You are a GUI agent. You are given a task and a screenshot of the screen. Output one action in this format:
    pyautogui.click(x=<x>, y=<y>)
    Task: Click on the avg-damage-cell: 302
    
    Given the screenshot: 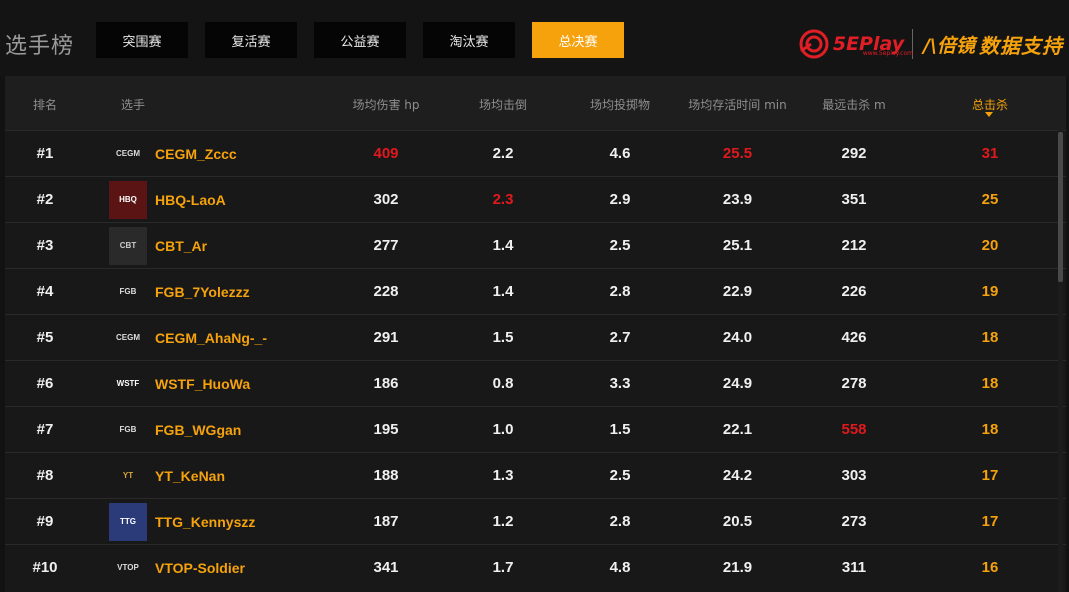 What is the action you would take?
    pyautogui.click(x=386, y=199)
    